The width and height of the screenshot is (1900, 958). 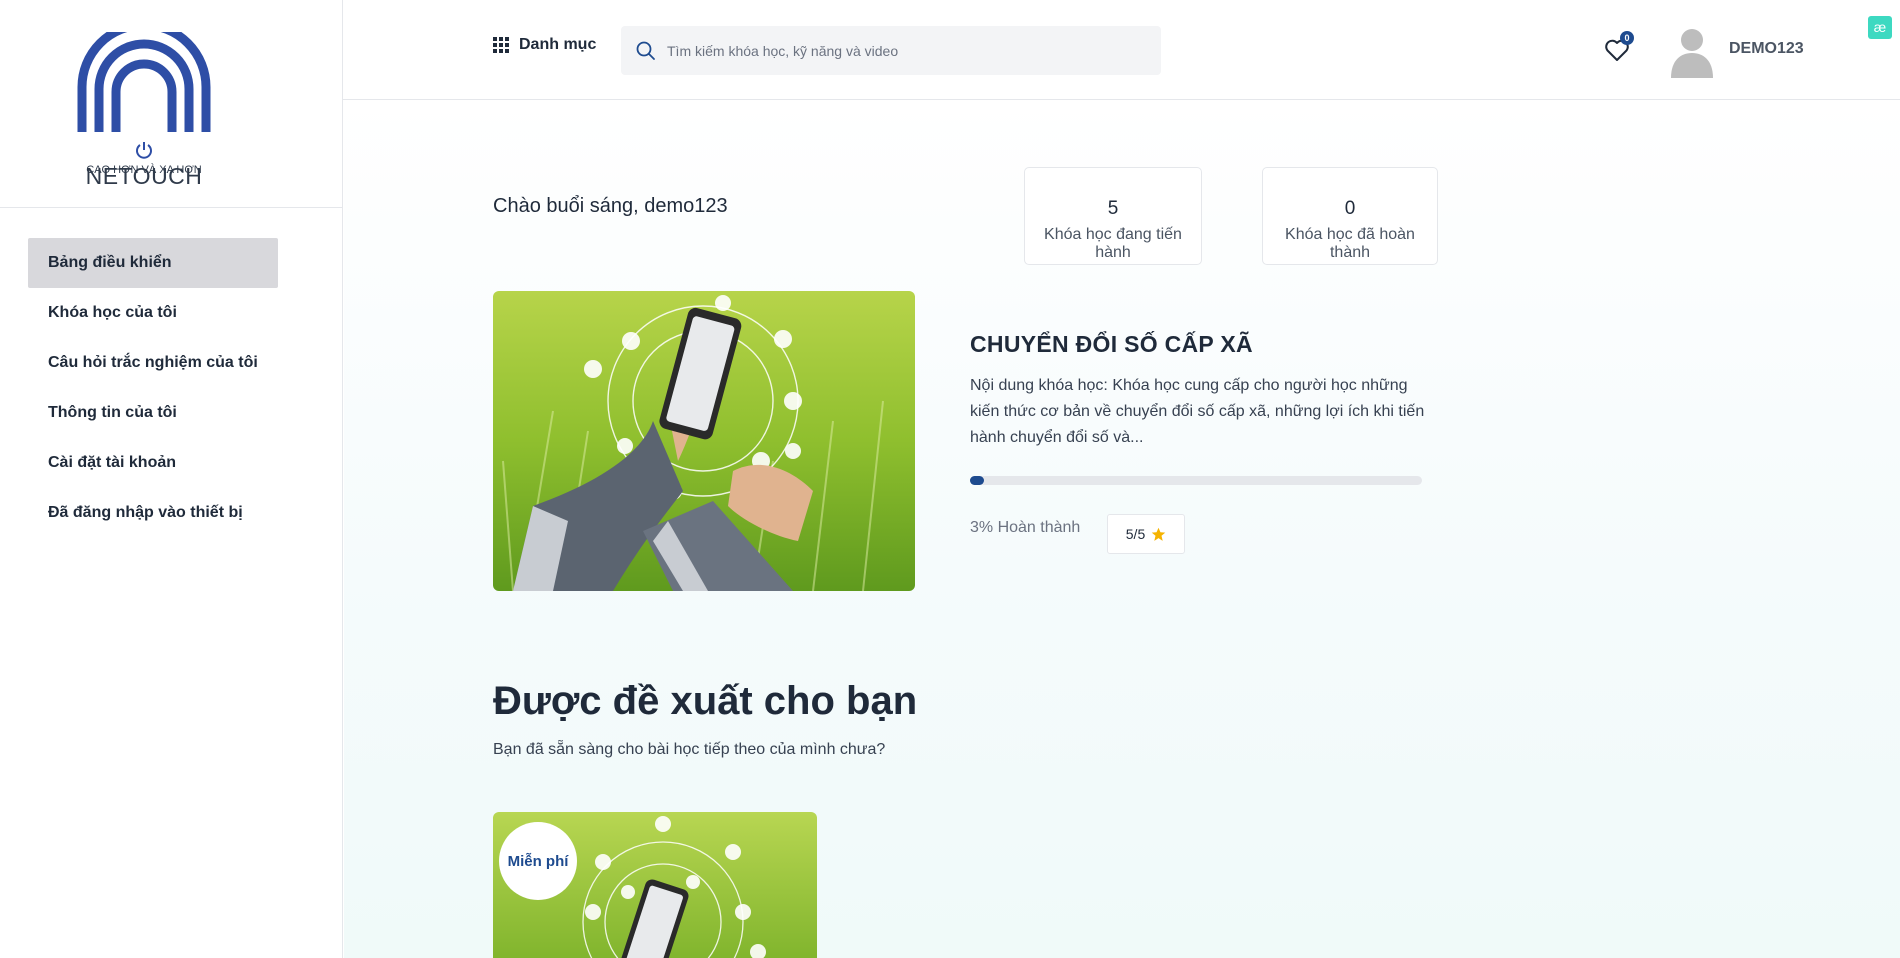 I want to click on search-bar, so click(x=891, y=50).